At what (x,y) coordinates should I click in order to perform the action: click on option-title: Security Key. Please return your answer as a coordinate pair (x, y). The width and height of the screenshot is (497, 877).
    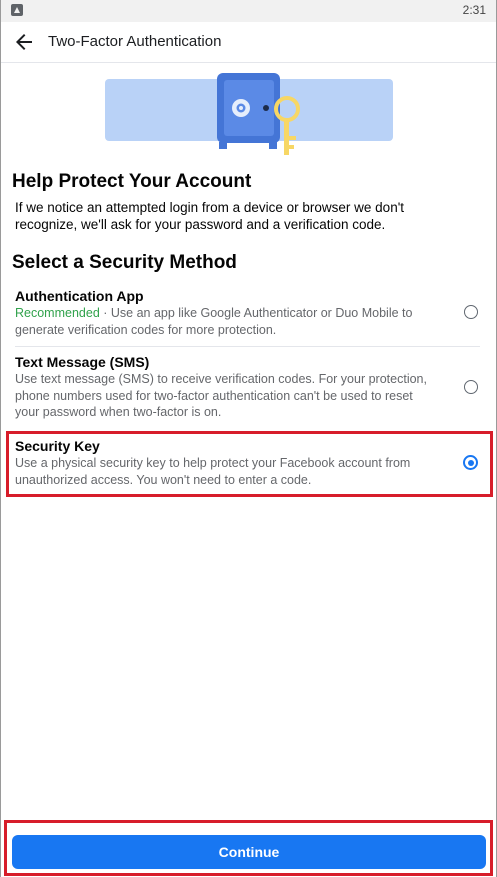
    Looking at the image, I should click on (57, 446).